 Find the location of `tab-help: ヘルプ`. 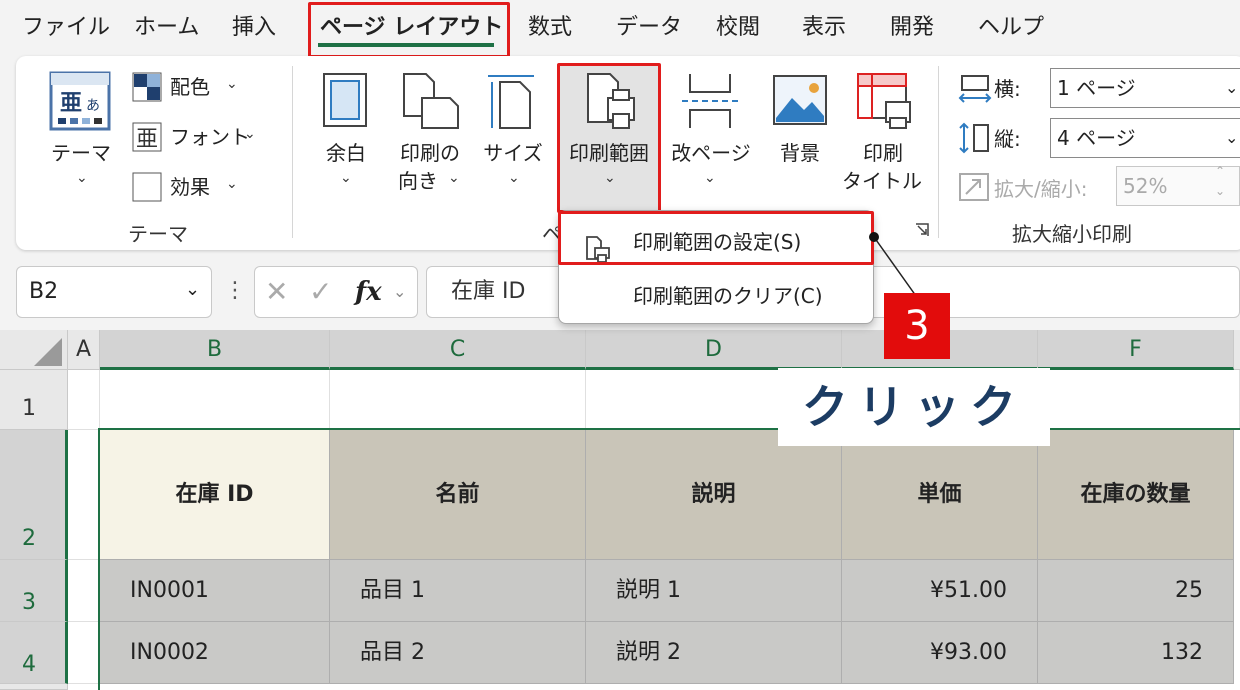

tab-help: ヘルプ is located at coordinates (1011, 28).